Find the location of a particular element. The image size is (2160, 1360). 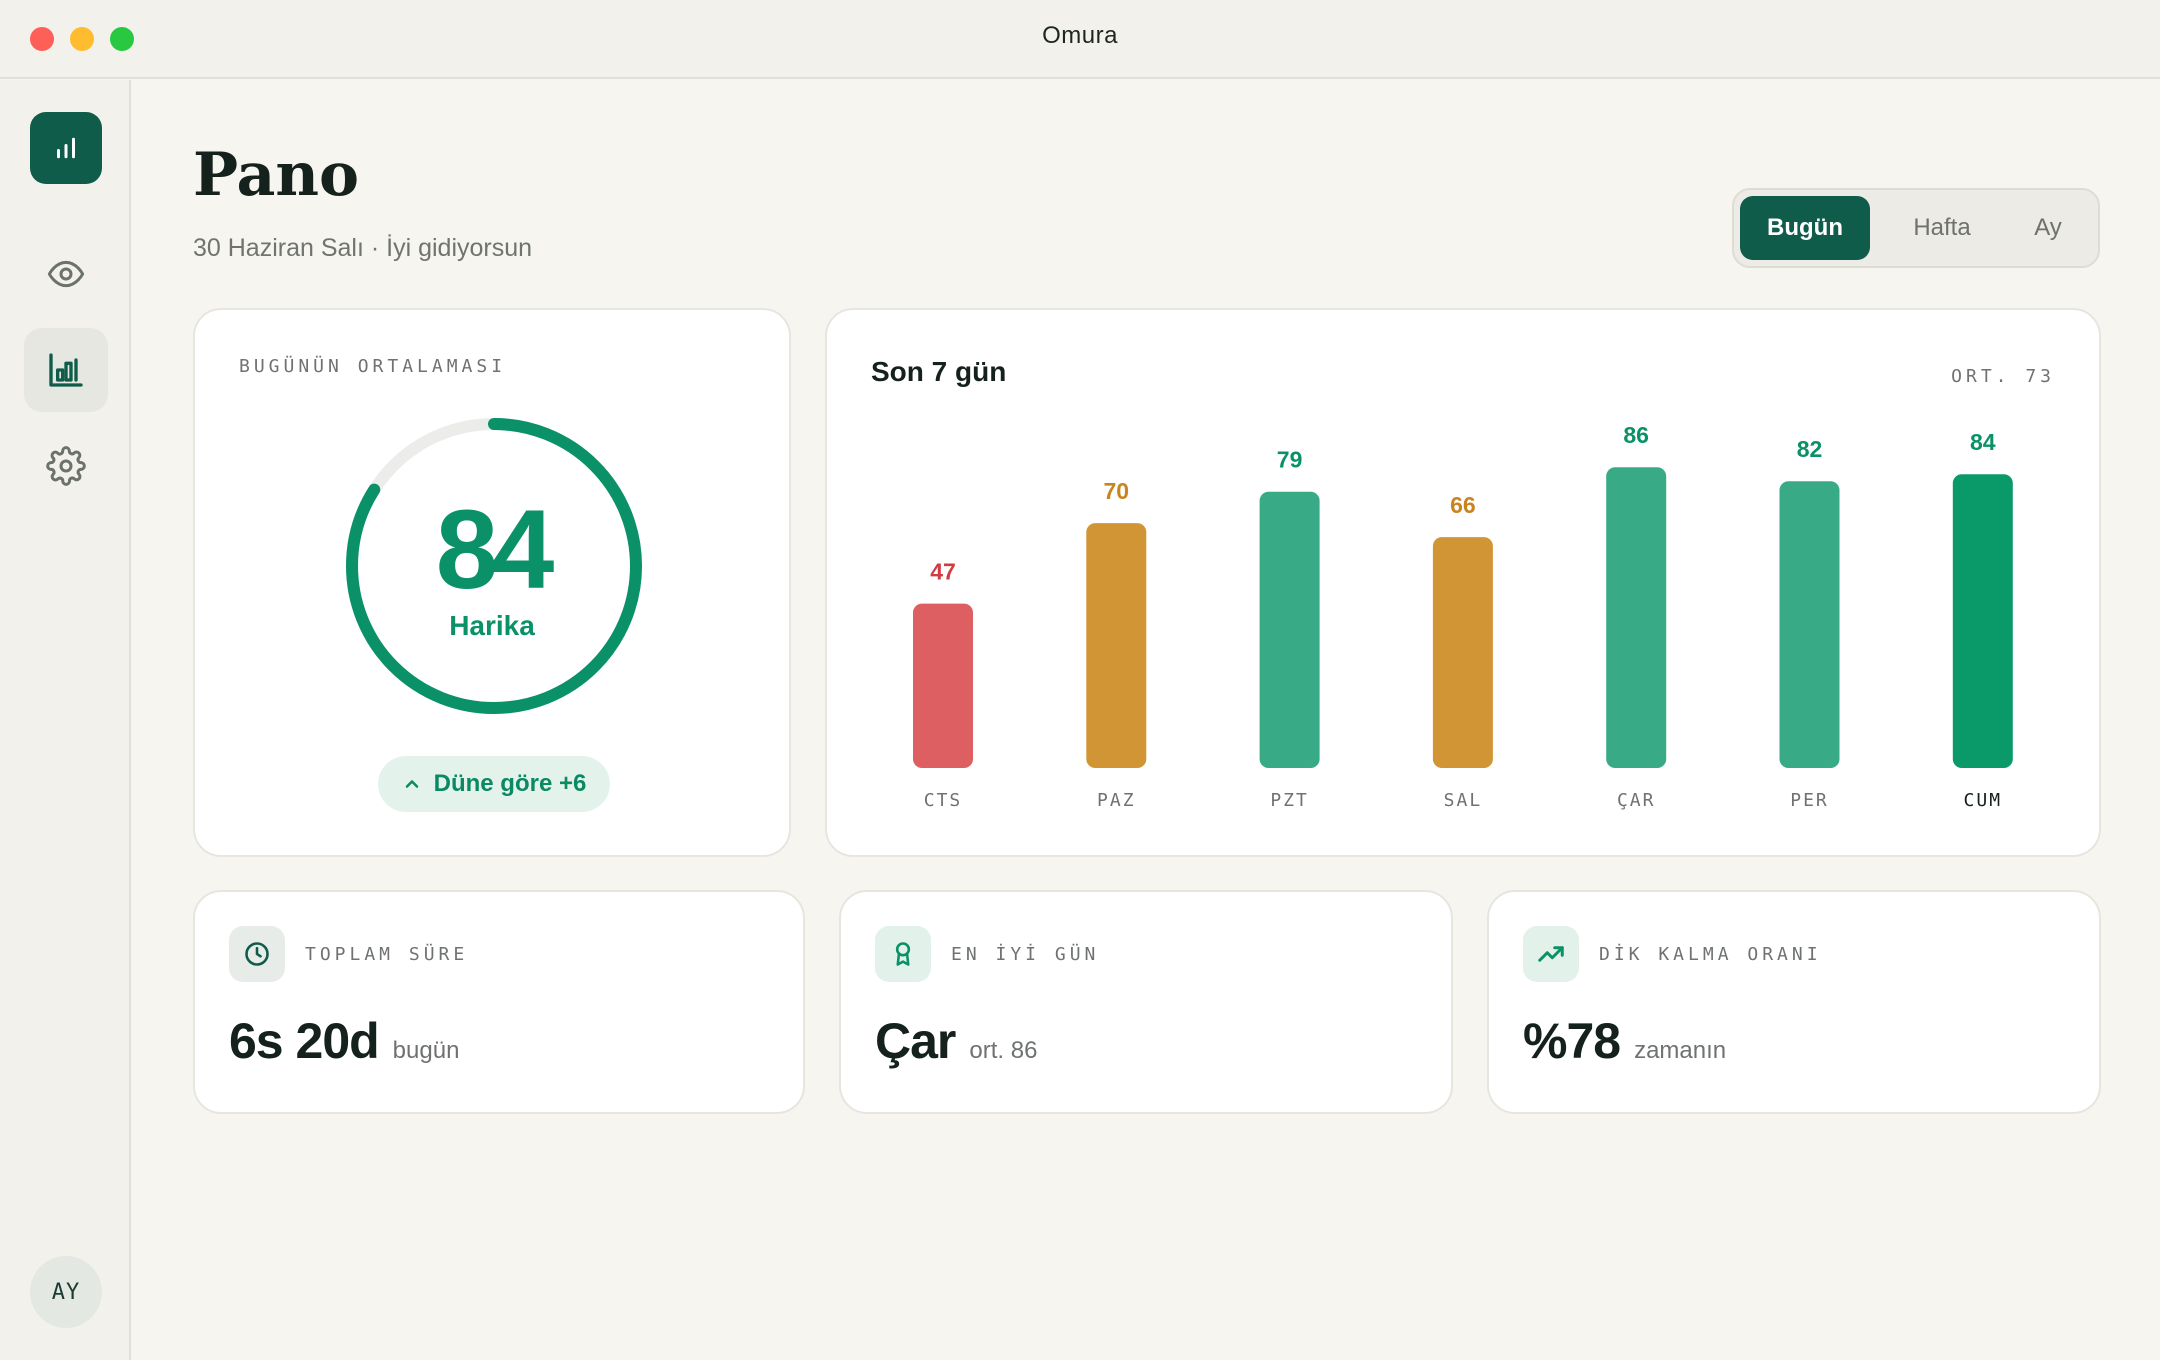

trending-up-icon is located at coordinates (1551, 954).